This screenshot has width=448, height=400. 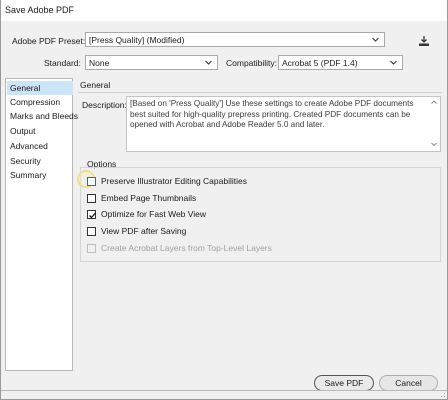 I want to click on sidebar-item-general: General, so click(x=40, y=88).